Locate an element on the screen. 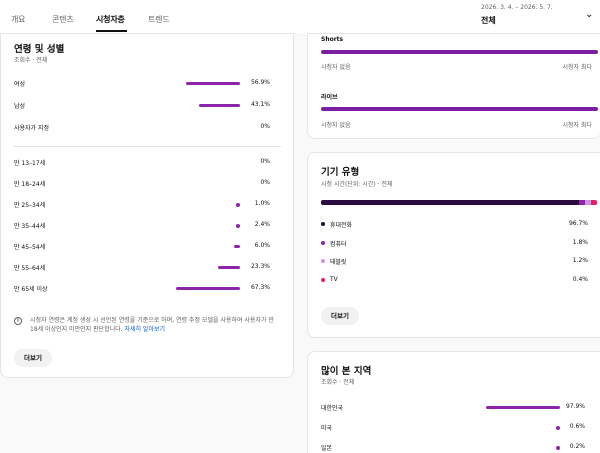 The width and height of the screenshot is (600, 453). row-value: 43.1% is located at coordinates (260, 104).